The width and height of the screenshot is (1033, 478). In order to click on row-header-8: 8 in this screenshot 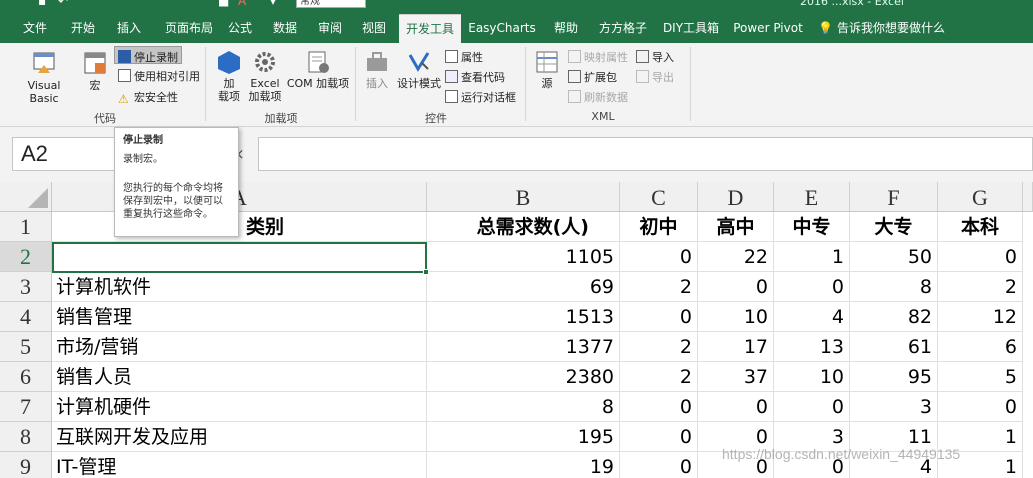, I will do `click(26, 437)`.